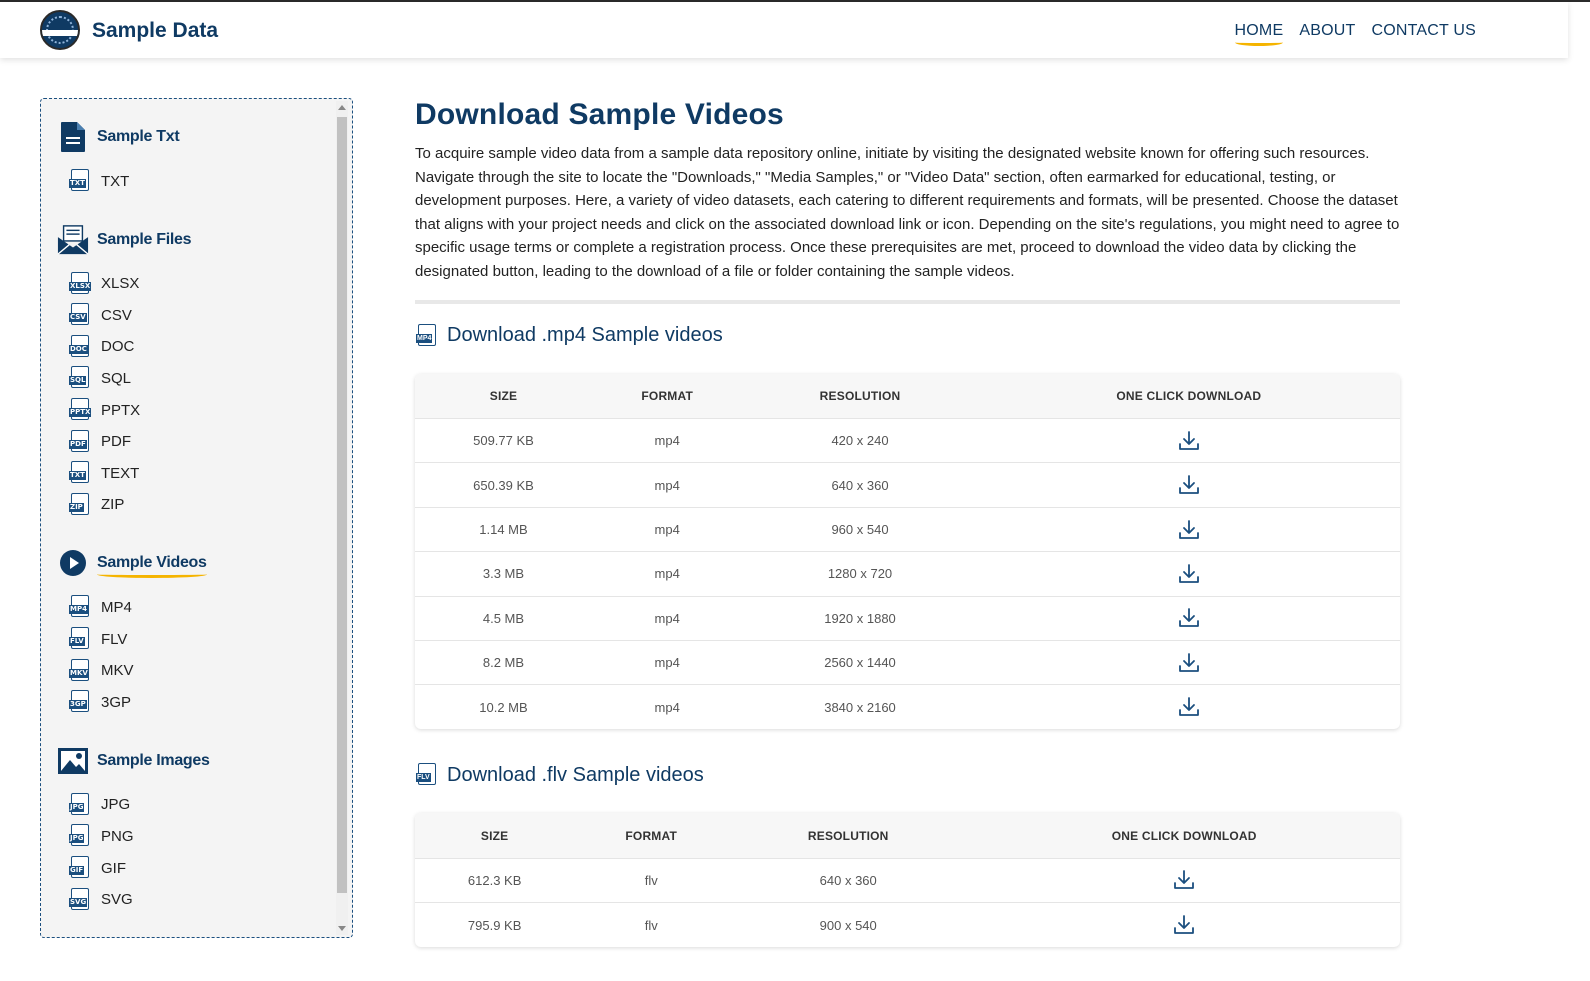 The image size is (1590, 981). What do you see at coordinates (100, 315) in the screenshot?
I see `sidebar-item-csv: CSV CSV` at bounding box center [100, 315].